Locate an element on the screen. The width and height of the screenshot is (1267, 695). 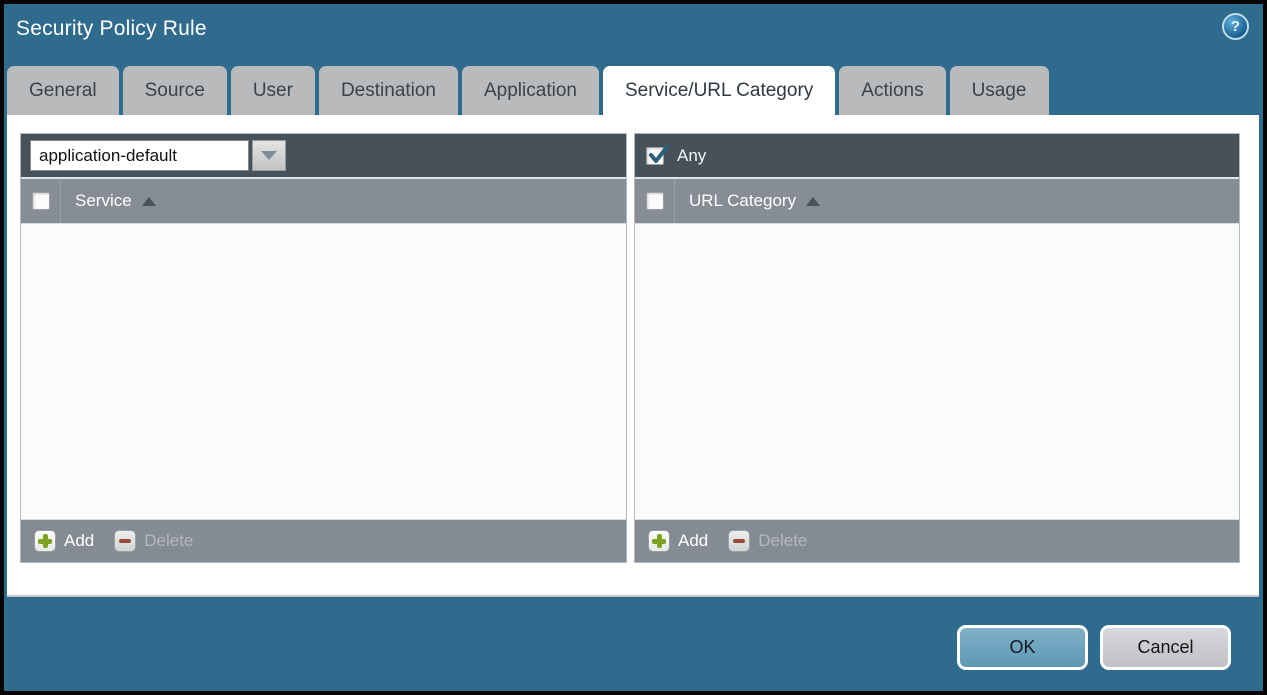
url-add-button: Add is located at coordinates (678, 541).